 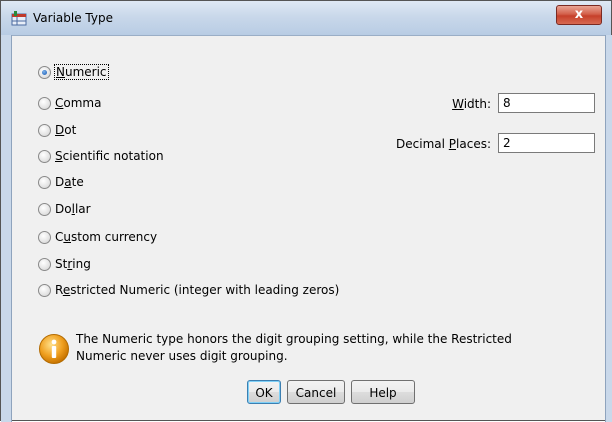 I want to click on radio-option: Numeric, so click(x=73, y=72).